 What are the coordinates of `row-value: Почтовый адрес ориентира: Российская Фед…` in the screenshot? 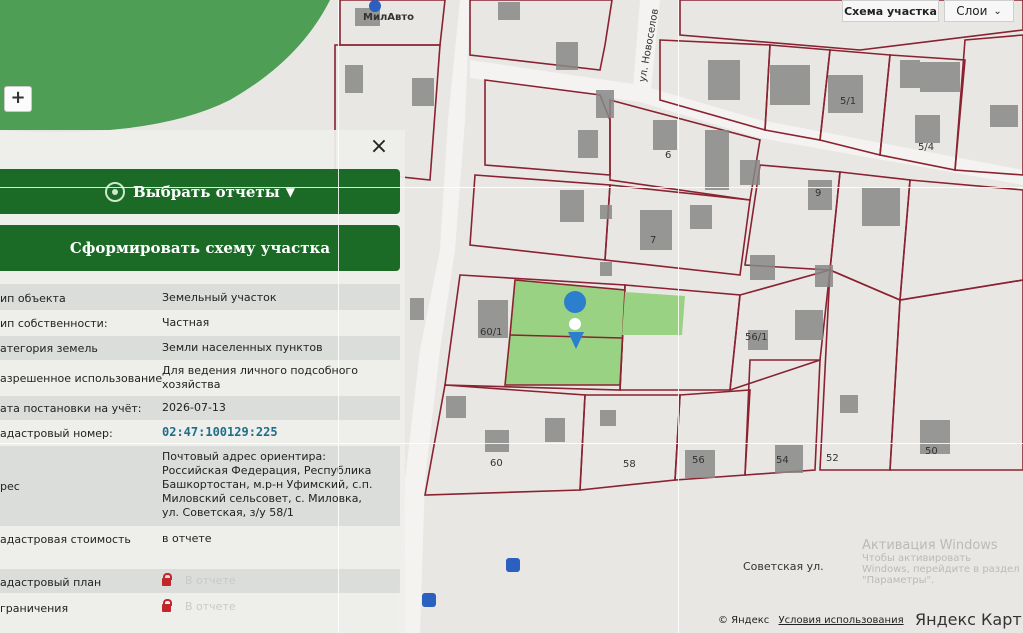 It's located at (267, 484).